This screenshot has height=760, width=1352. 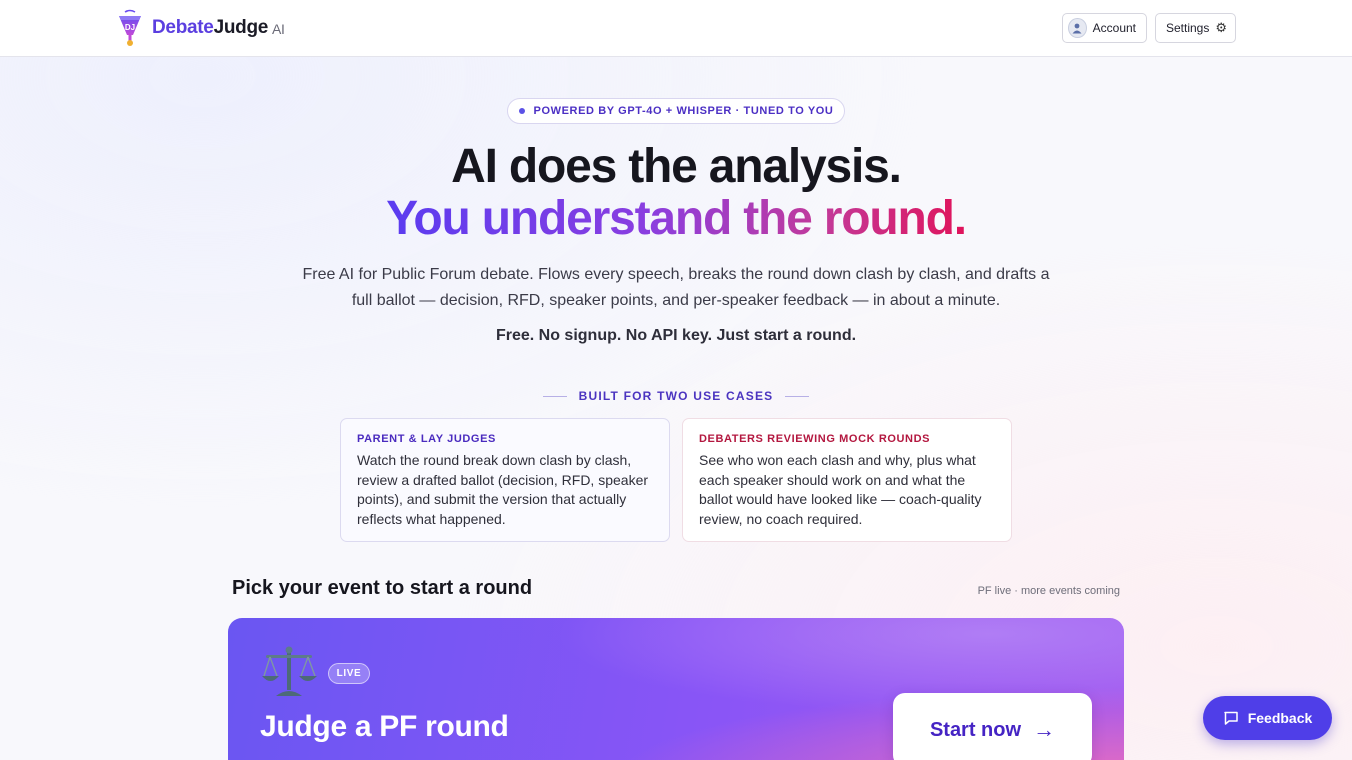 What do you see at coordinates (815, 439) in the screenshot?
I see `card-title: DEBATERS REVIEWING MOCK ROUNDS` at bounding box center [815, 439].